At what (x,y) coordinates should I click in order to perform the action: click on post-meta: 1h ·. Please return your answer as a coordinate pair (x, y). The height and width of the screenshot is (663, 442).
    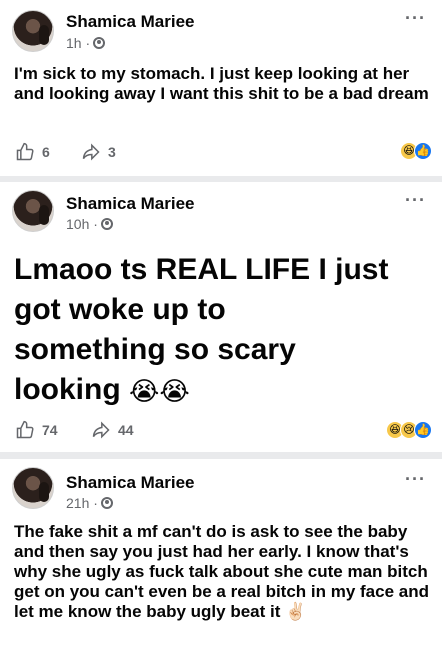
    Looking at the image, I should click on (86, 43).